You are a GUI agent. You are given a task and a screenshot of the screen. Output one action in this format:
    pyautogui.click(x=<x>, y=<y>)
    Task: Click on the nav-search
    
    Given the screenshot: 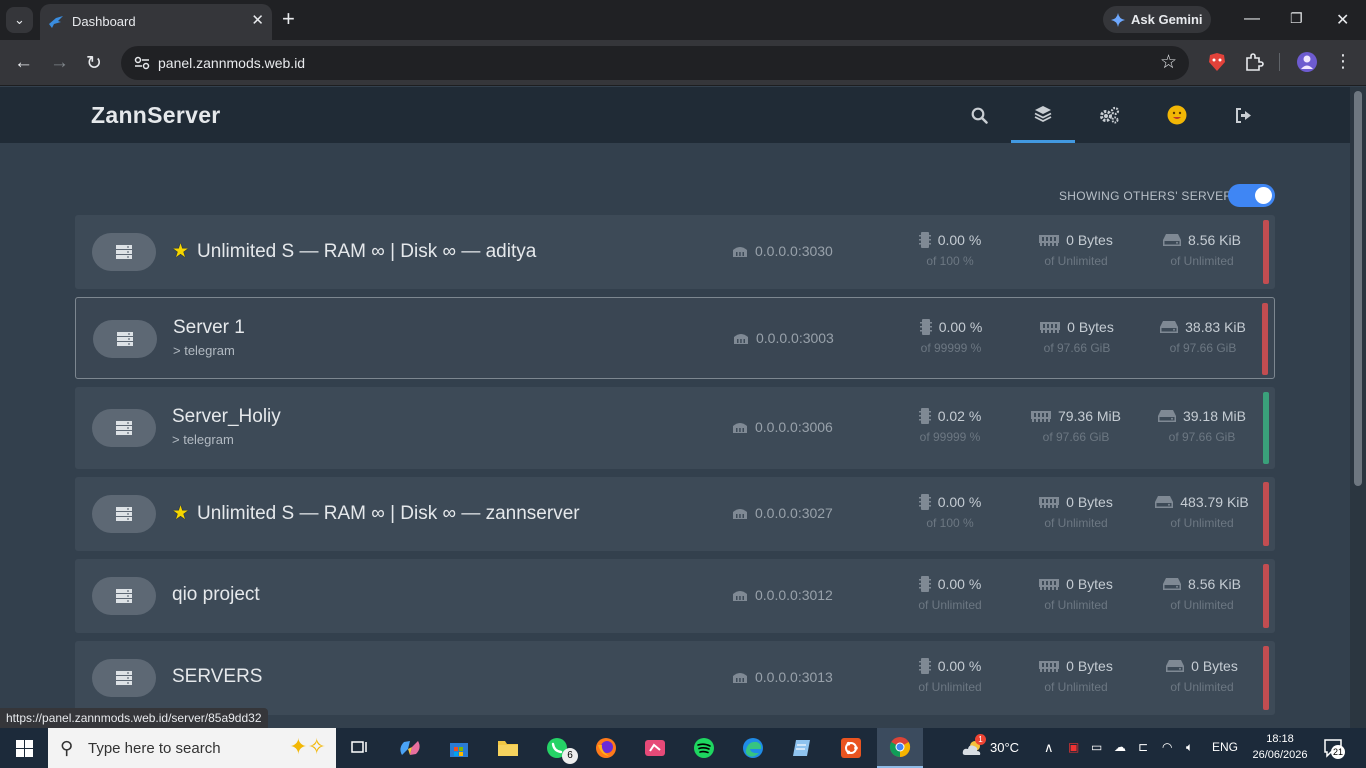 What is the action you would take?
    pyautogui.click(x=979, y=115)
    